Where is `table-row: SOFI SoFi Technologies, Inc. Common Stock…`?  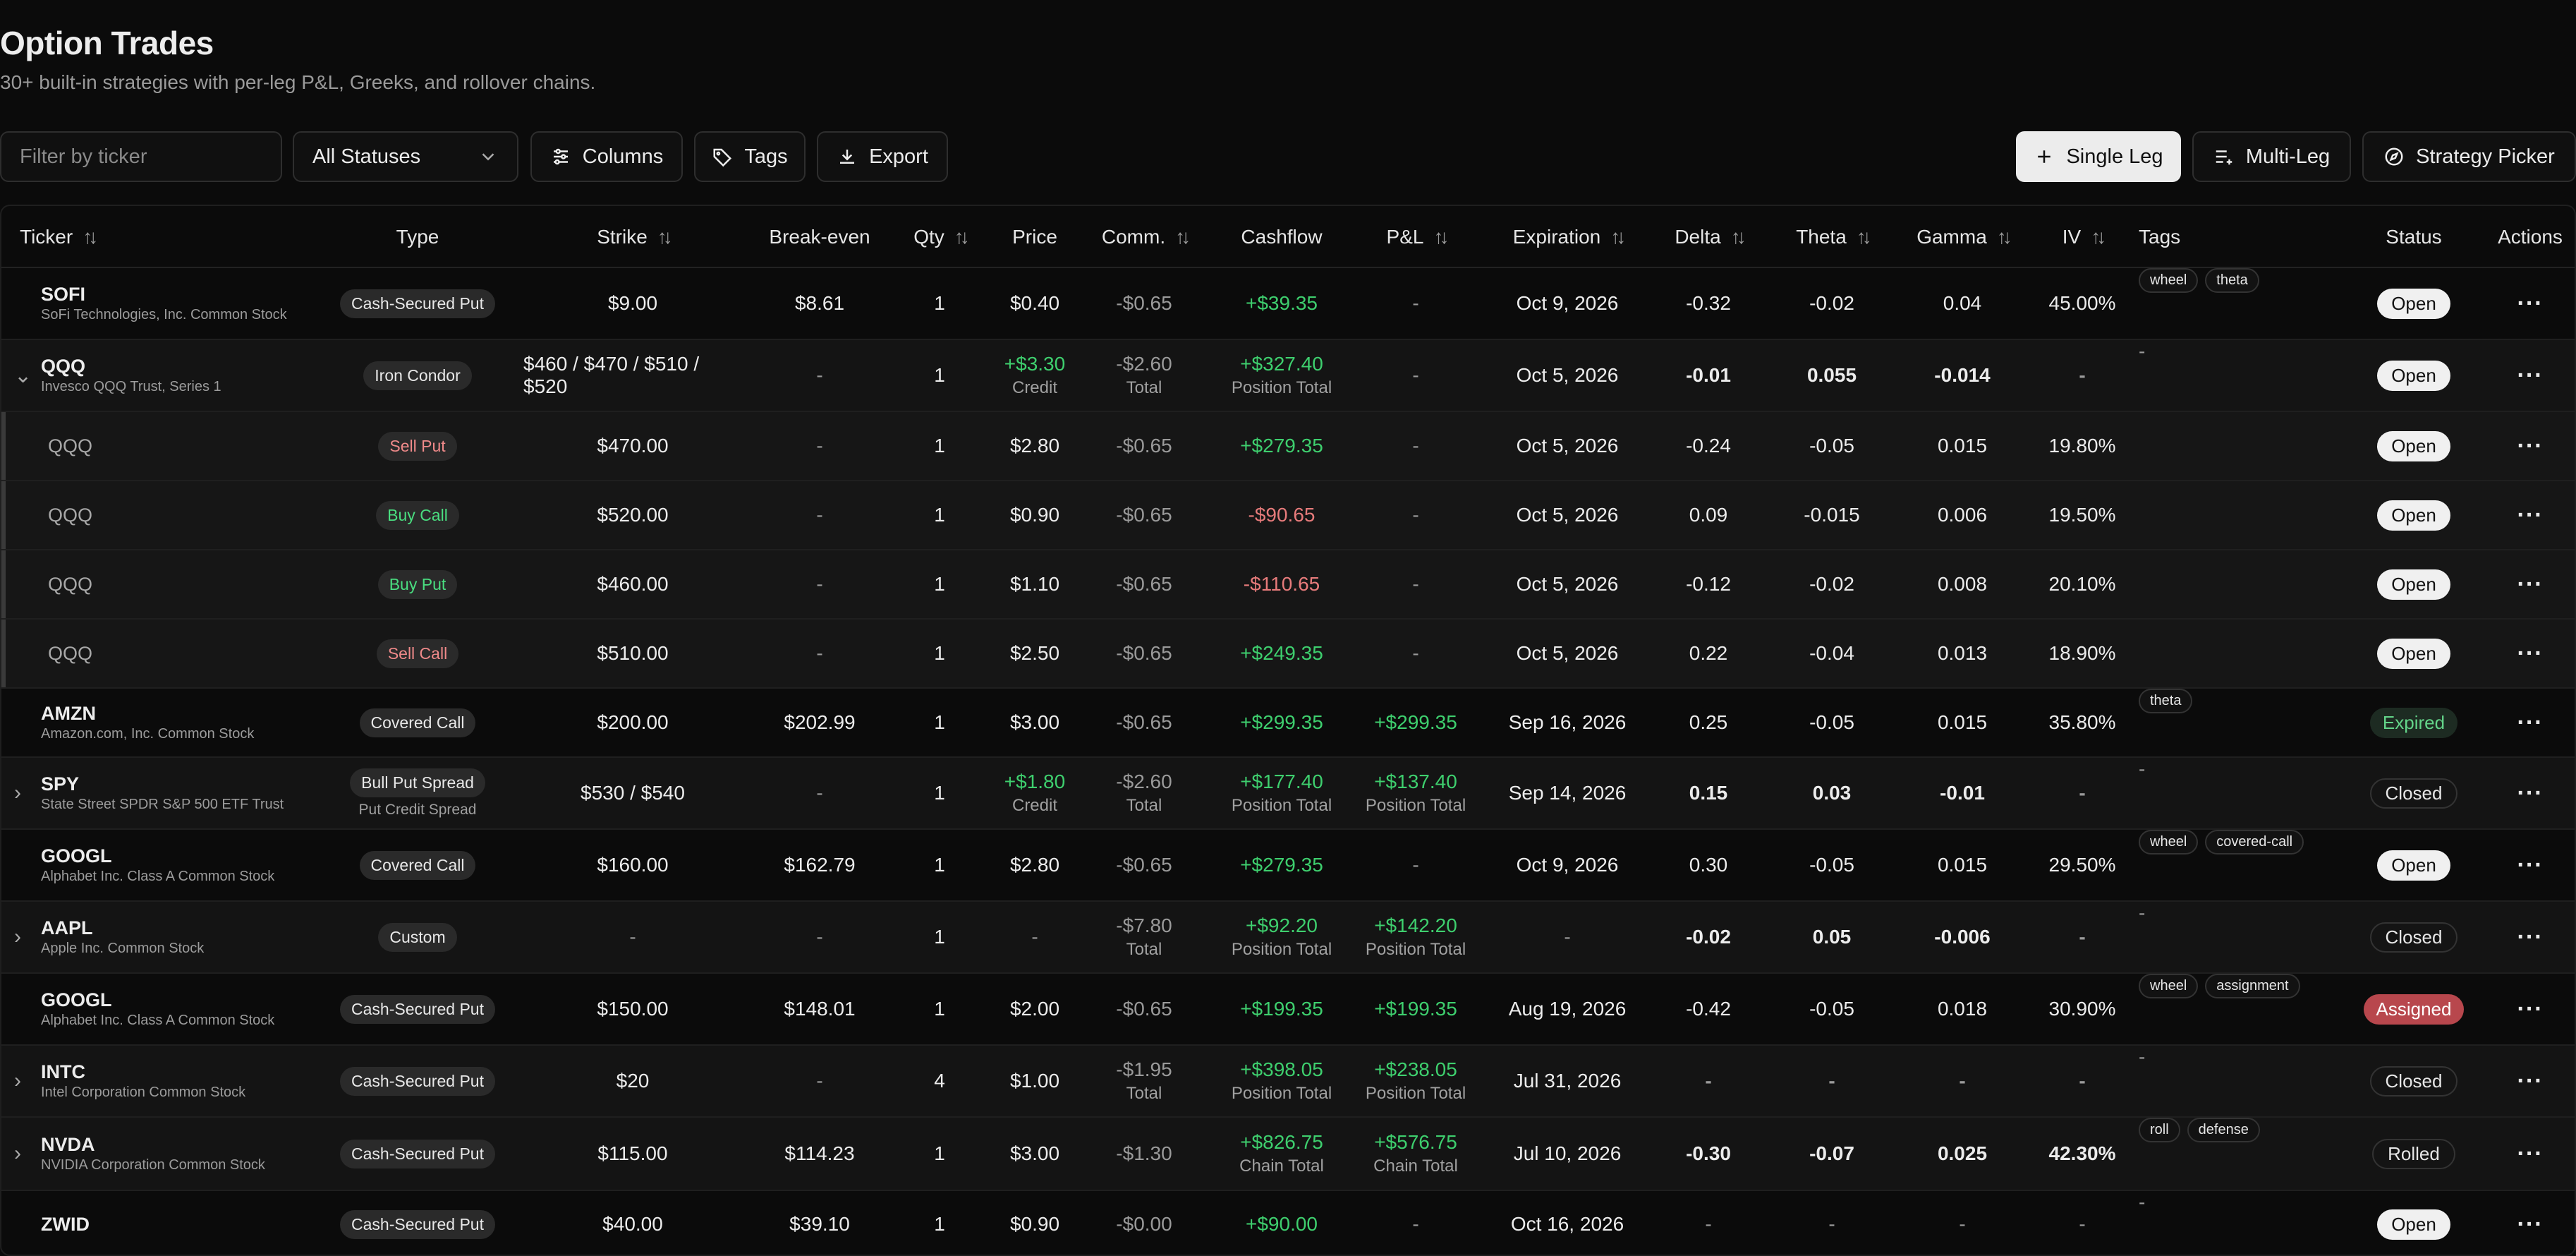
table-row: SOFI SoFi Technologies, Inc. Common Stock… is located at coordinates (1288, 304).